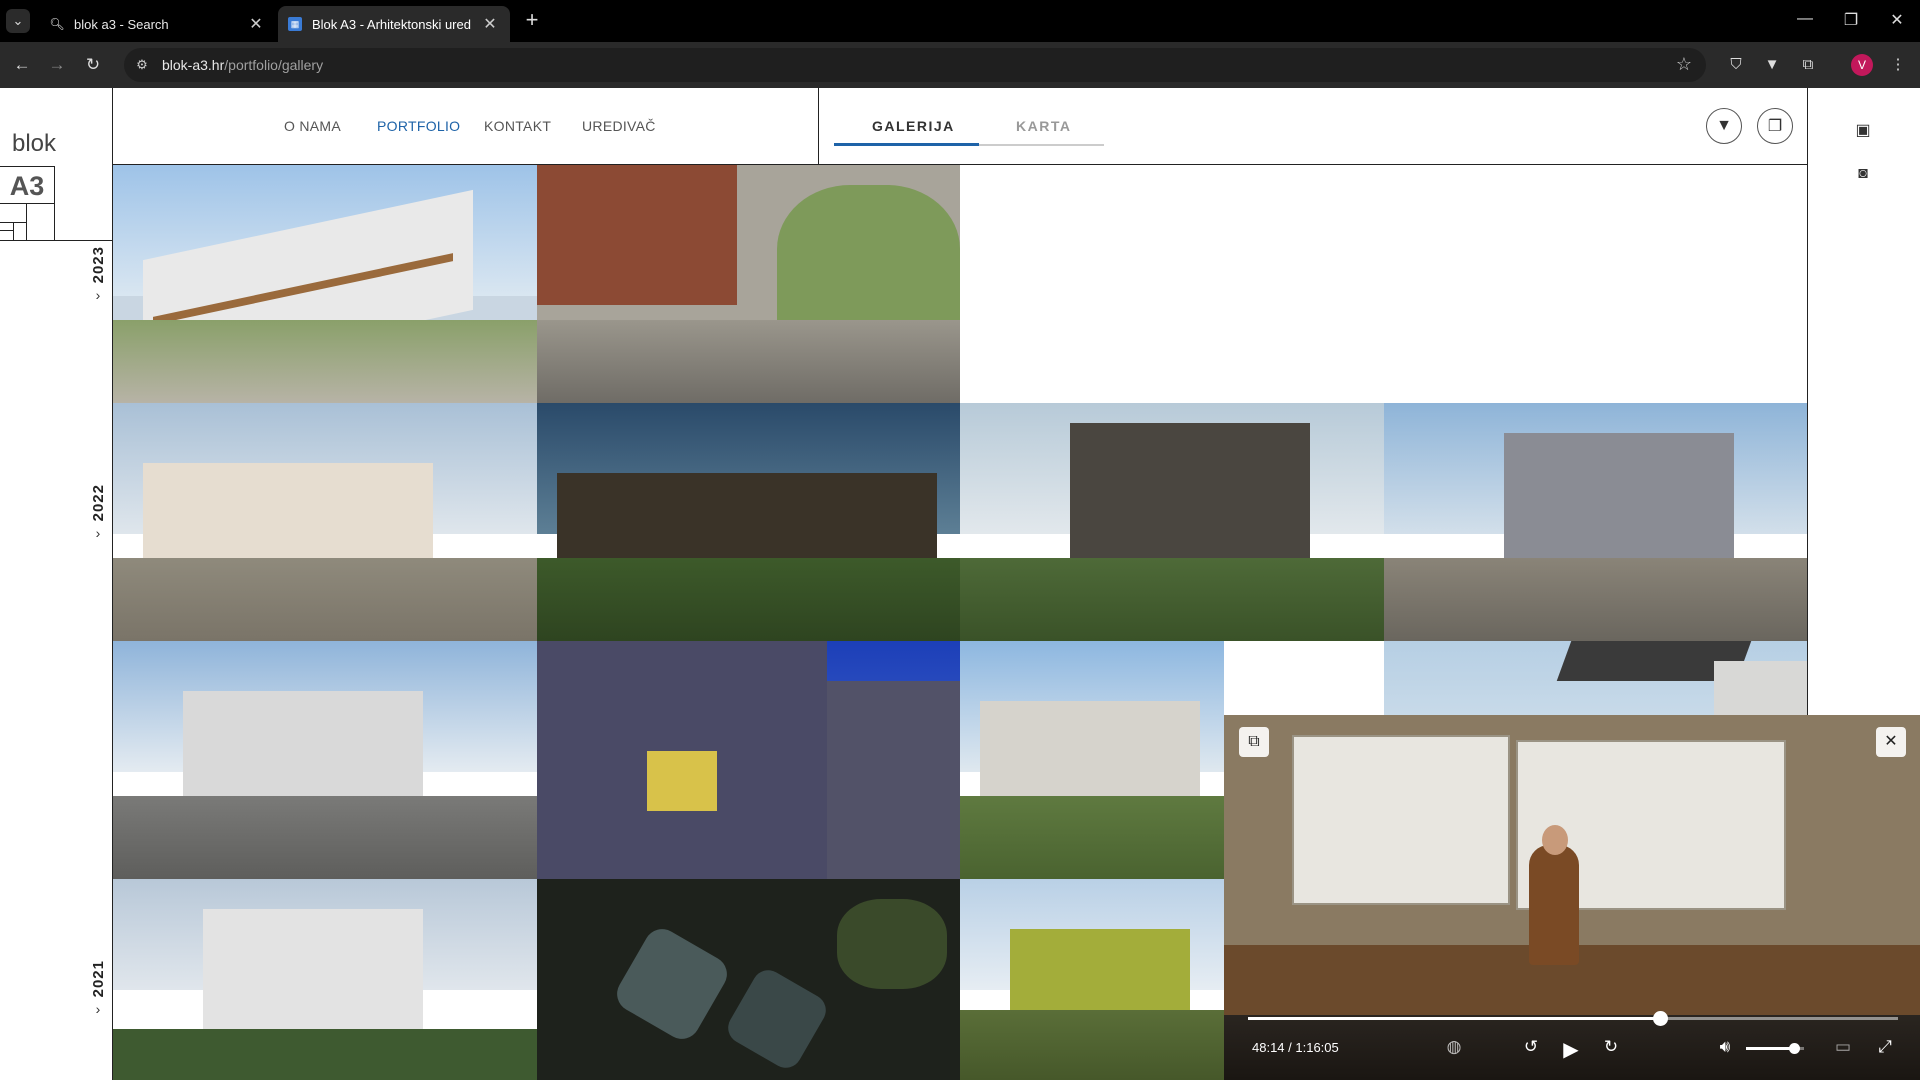 The width and height of the screenshot is (1920, 1080). What do you see at coordinates (98, 503) in the screenshot?
I see `year-label: 2022` at bounding box center [98, 503].